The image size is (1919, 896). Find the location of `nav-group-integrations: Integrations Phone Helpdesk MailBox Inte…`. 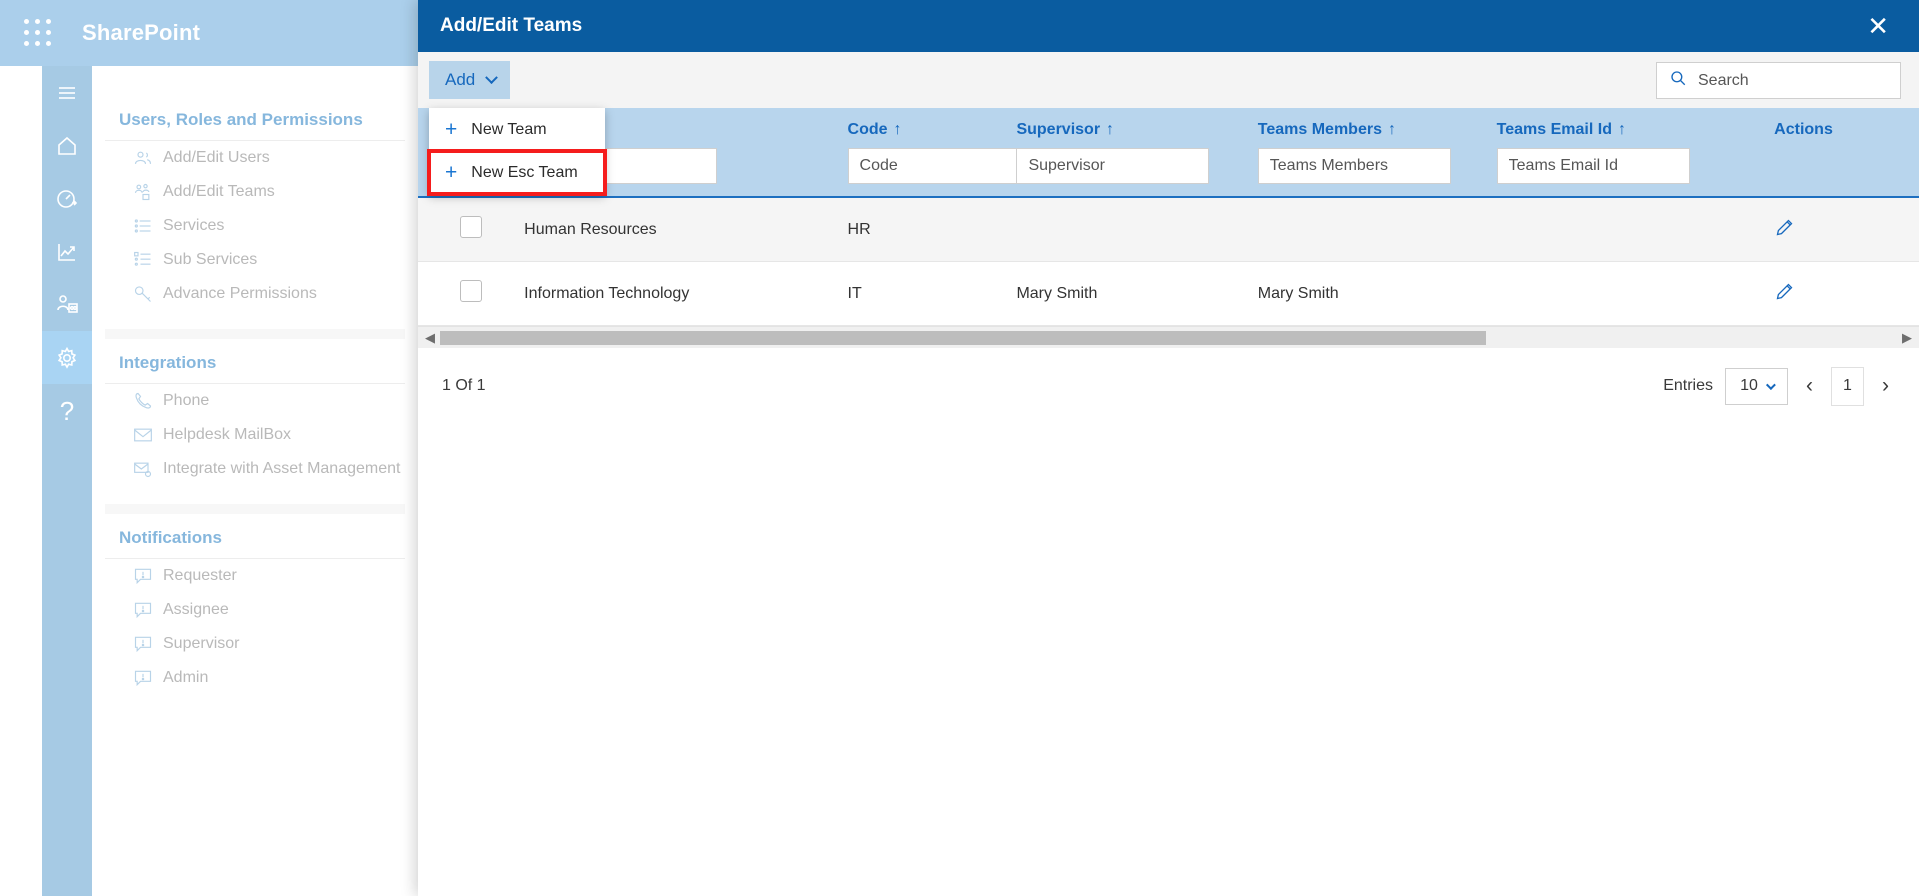

nav-group-integrations: Integrations Phone Helpdesk MailBox Inte… is located at coordinates (255, 417).